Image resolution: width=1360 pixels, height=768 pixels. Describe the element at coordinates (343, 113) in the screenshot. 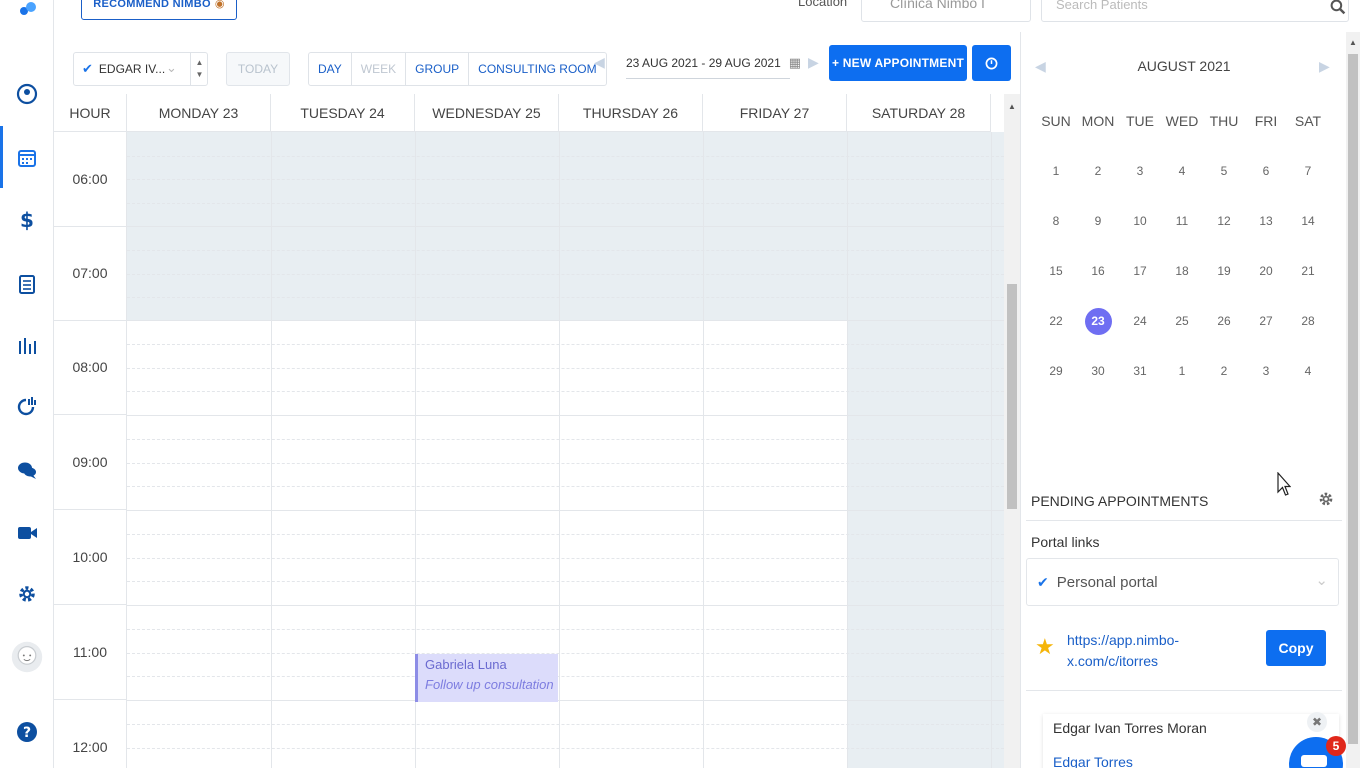

I see `day-header-tue: TUESDAY 24` at that location.